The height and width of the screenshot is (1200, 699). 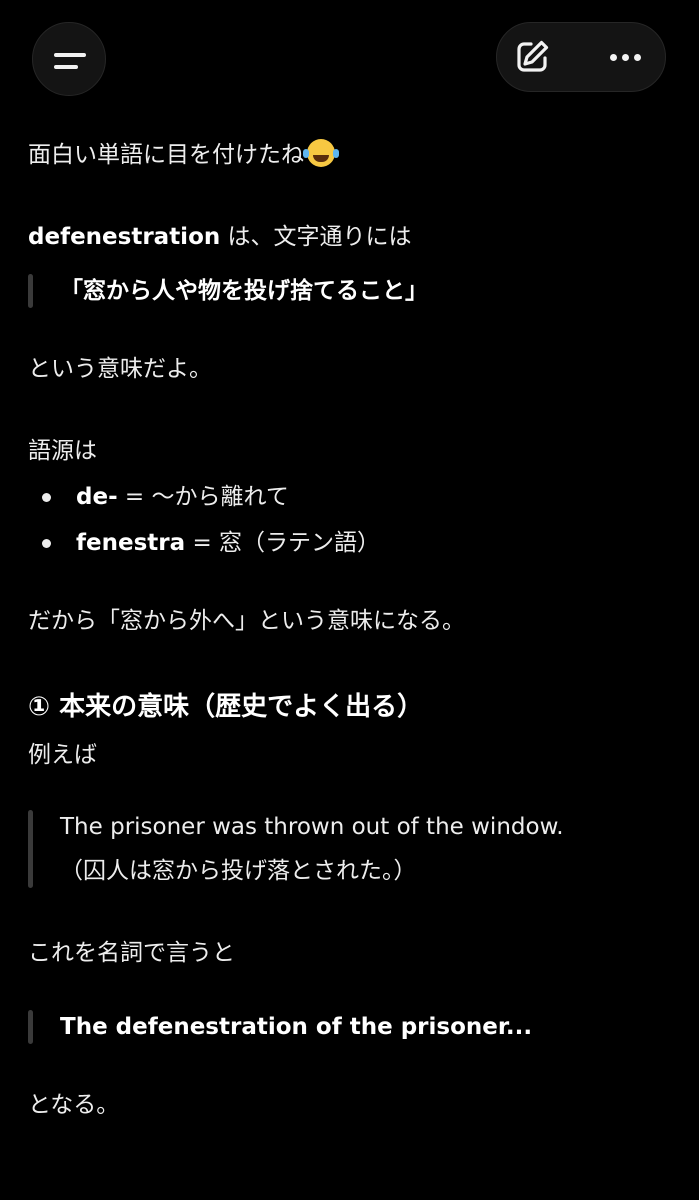 I want to click on definition-line: defenestration は、文字通りには, so click(x=348, y=237).